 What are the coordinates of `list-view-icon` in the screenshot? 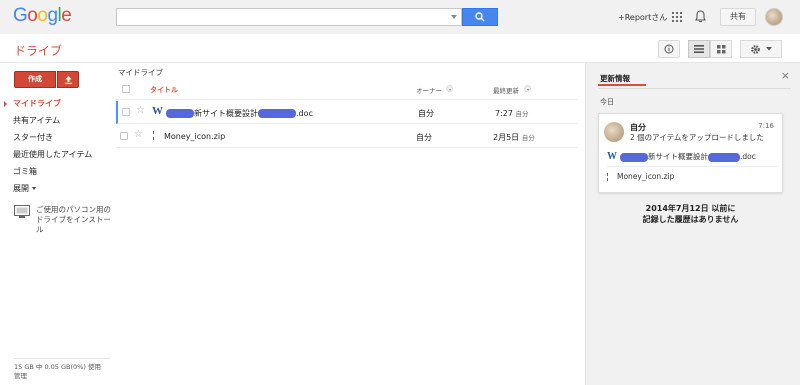 It's located at (699, 49).